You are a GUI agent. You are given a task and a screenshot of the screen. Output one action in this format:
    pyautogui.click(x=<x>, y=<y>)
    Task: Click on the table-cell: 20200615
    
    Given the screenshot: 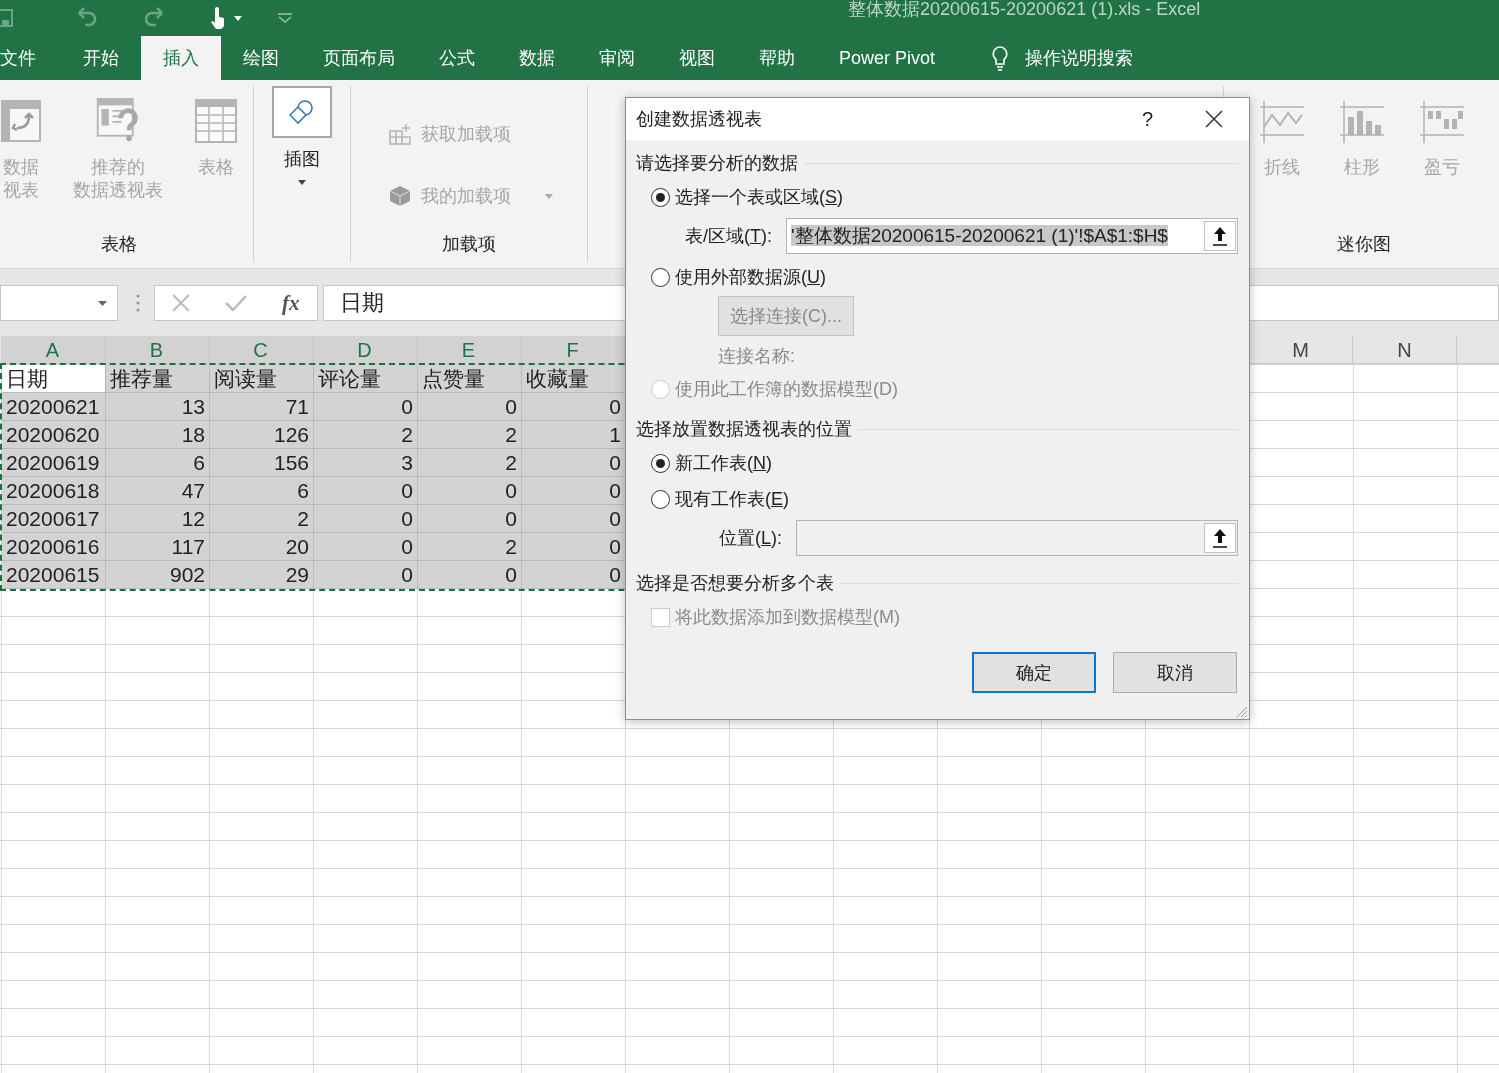 What is the action you would take?
    pyautogui.click(x=54, y=575)
    